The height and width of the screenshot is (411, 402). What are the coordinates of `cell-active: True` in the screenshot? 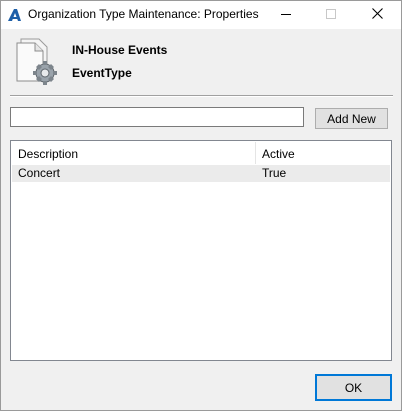 It's located at (274, 173).